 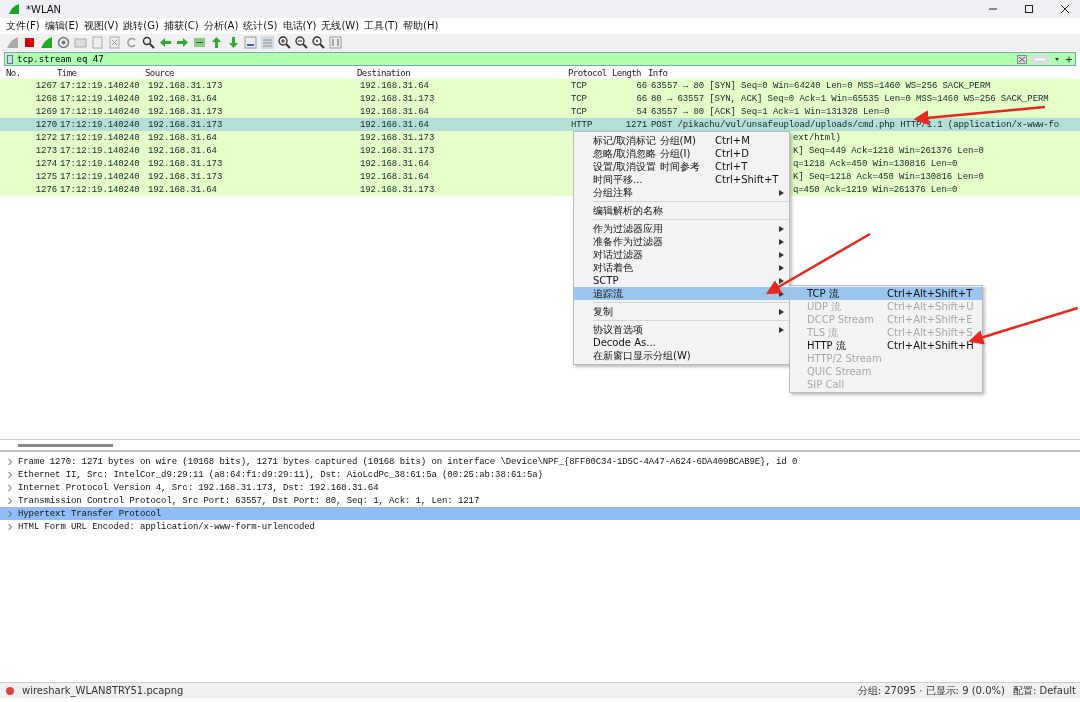 What do you see at coordinates (335, 42) in the screenshot?
I see `resize-columns-icon` at bounding box center [335, 42].